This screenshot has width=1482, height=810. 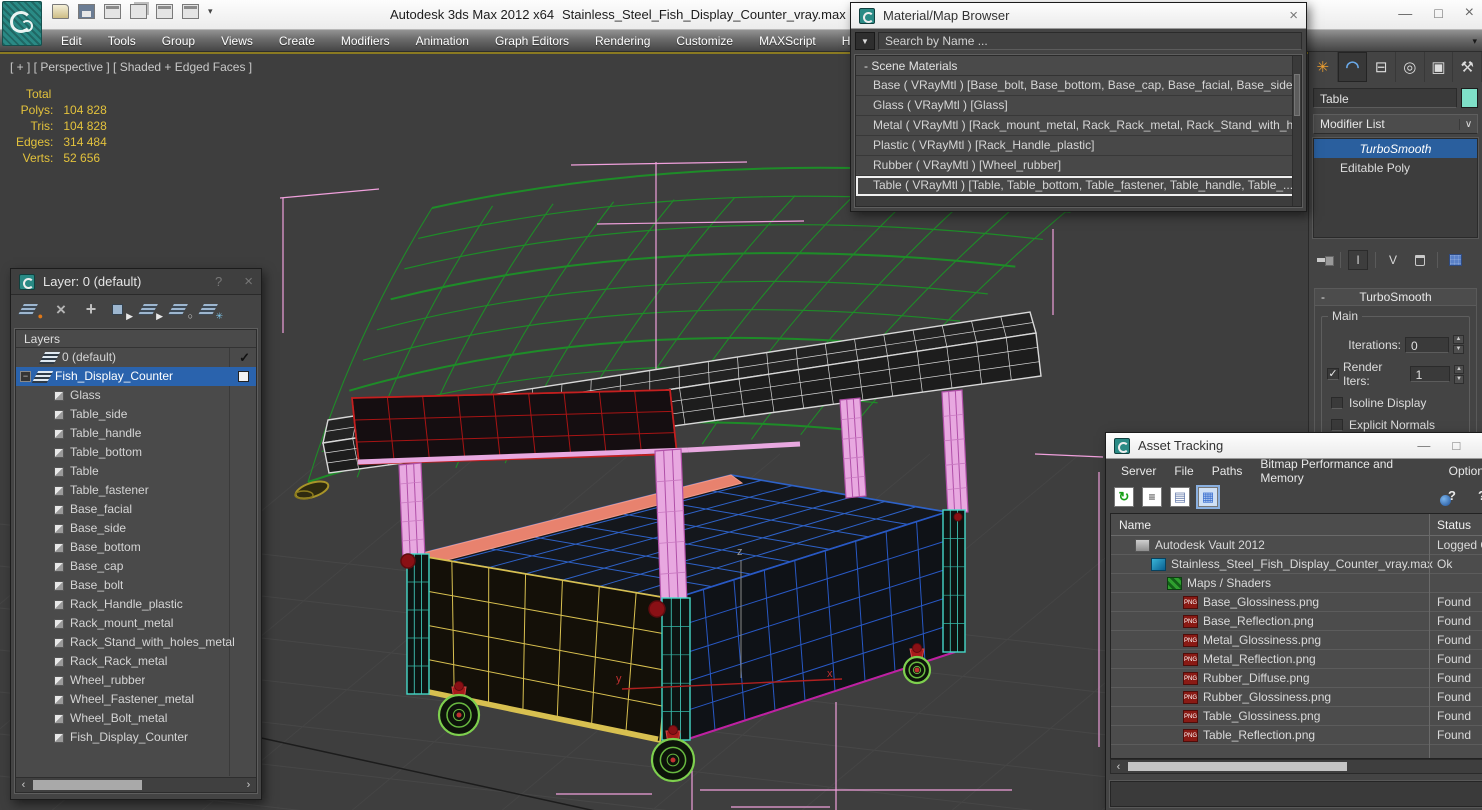 I want to click on layer-object-row: Table_handle, so click(x=136, y=433).